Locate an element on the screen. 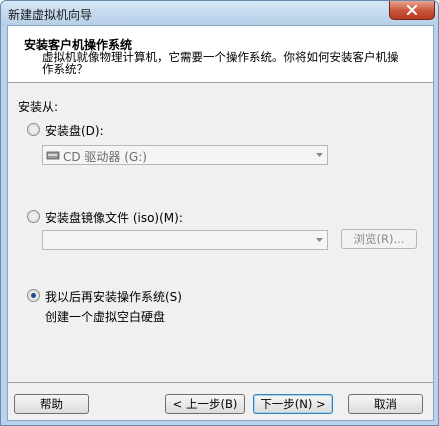 The image size is (439, 426). drive-select: CD 驱动器 (G:) is located at coordinates (185, 155).